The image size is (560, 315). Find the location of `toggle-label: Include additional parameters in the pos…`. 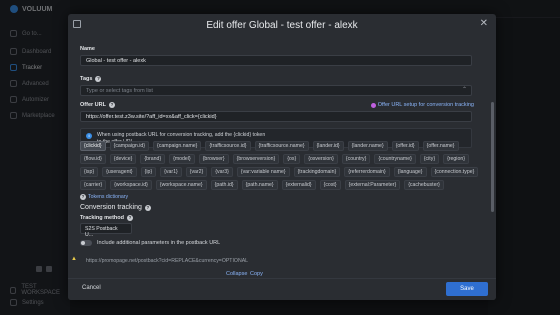

toggle-label: Include additional parameters in the pos… is located at coordinates (159, 243).